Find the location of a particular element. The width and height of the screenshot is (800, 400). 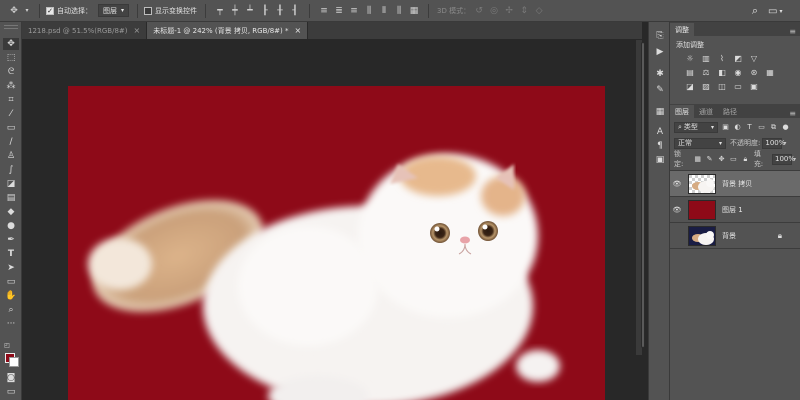

layer-row-background-copy: 👁︎ 背景 拷贝 is located at coordinates (735, 184).